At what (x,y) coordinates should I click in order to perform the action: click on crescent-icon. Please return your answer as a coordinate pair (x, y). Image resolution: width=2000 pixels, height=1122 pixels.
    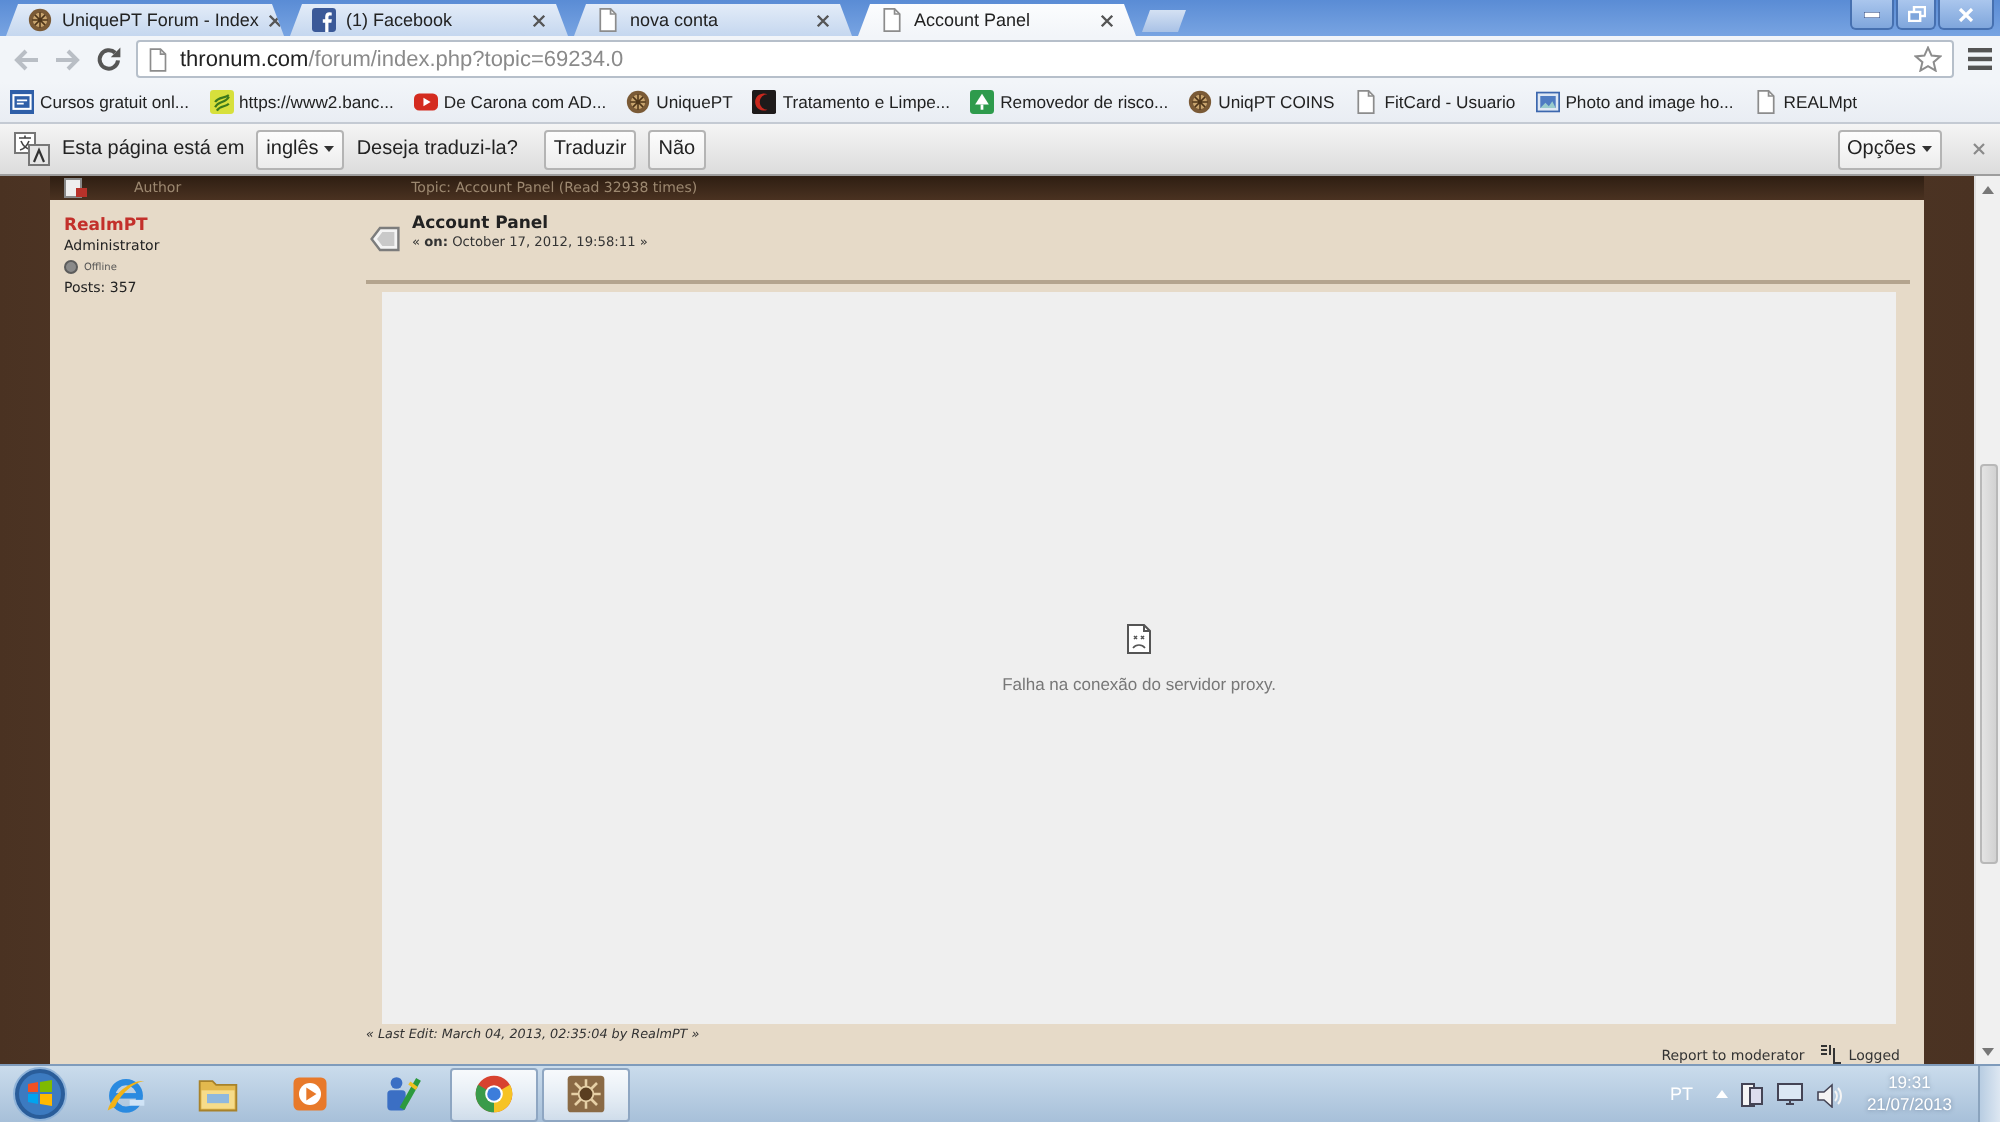
    Looking at the image, I should click on (764, 102).